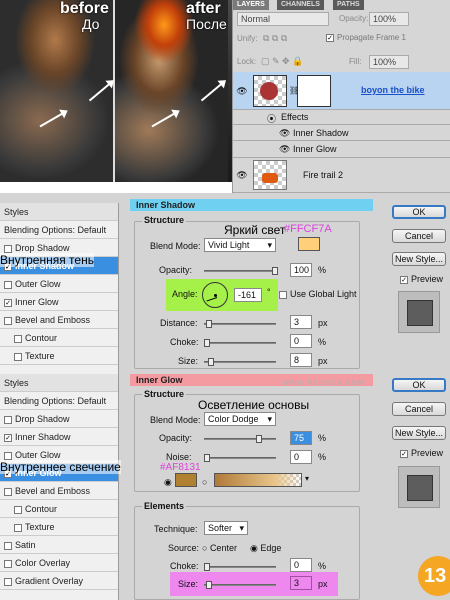 This screenshot has height=600, width=450. I want to click on layer-row: 👁 Fire trail 2, so click(341, 175).